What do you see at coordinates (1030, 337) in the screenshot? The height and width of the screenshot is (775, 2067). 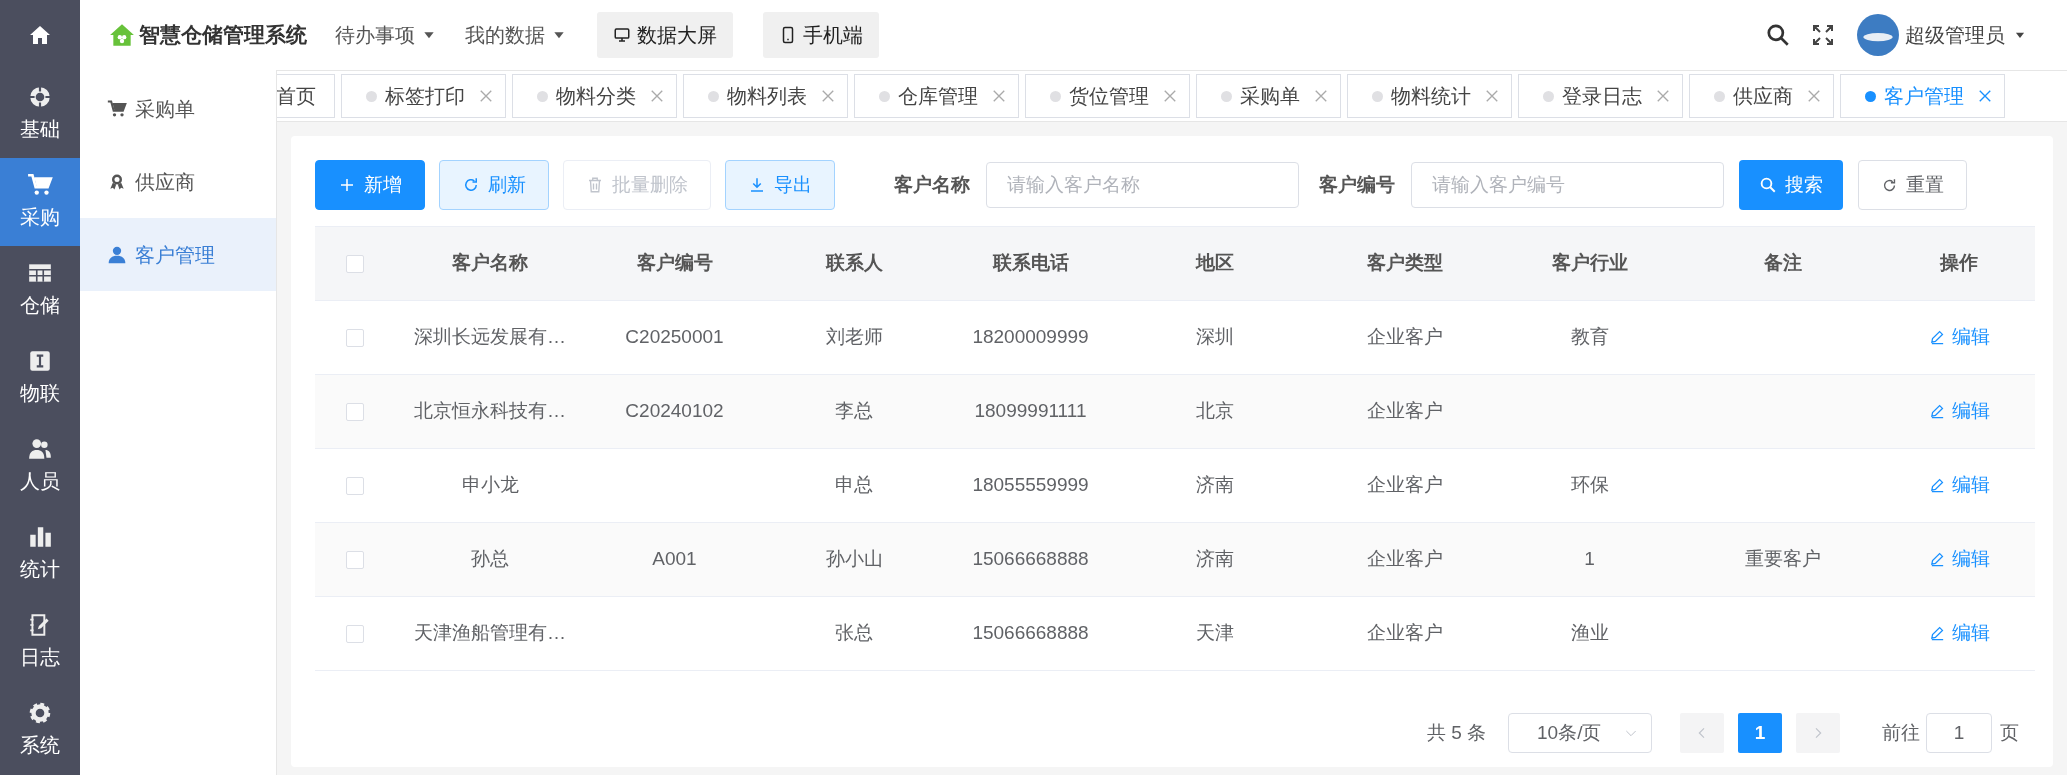 I see `table-cell: 18200009999` at bounding box center [1030, 337].